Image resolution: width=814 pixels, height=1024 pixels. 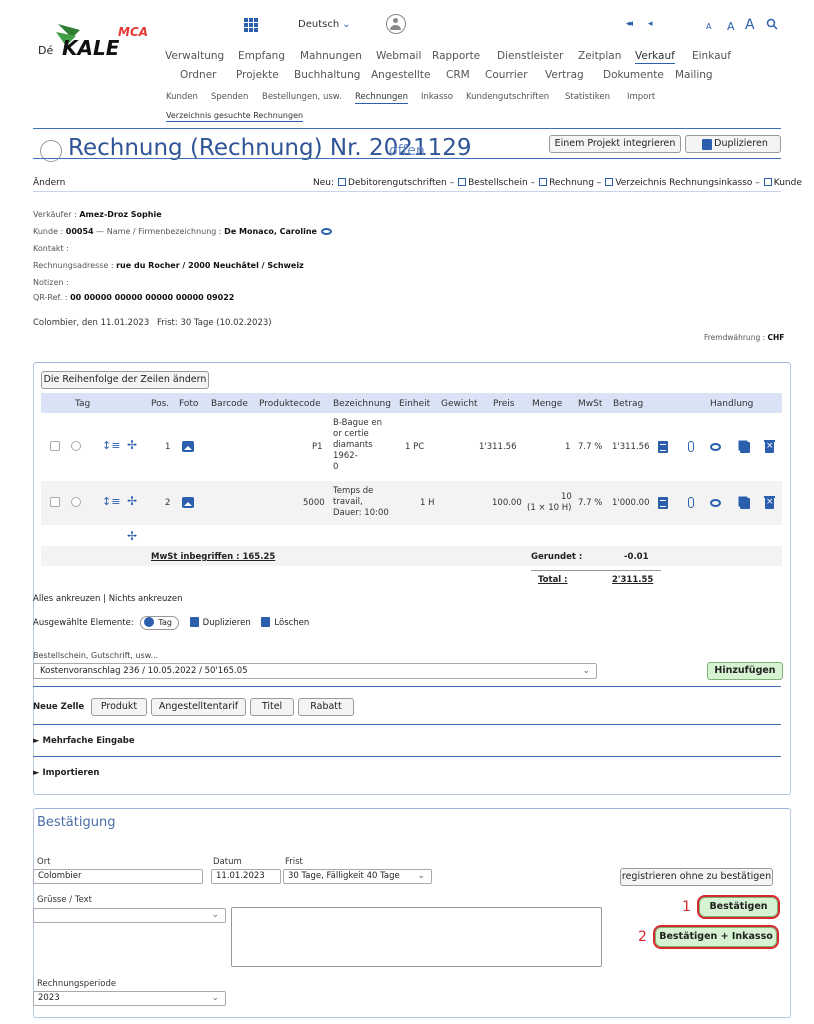 I want to click on submenu-bestellungen: Bestellungen, usw., so click(x=302, y=97).